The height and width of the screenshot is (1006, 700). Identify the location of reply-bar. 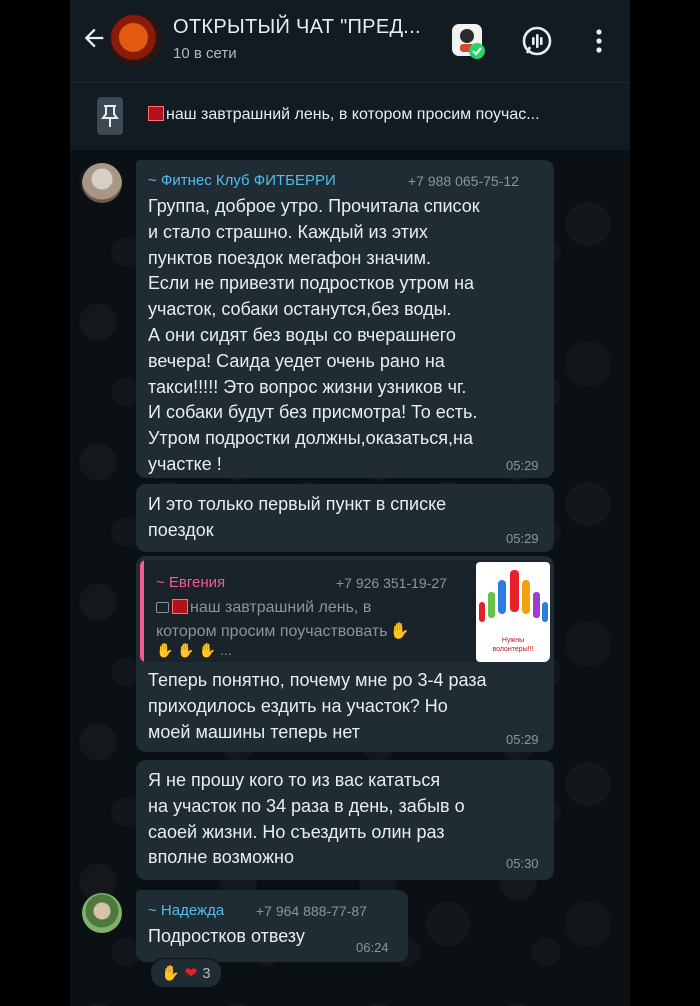
(142, 611).